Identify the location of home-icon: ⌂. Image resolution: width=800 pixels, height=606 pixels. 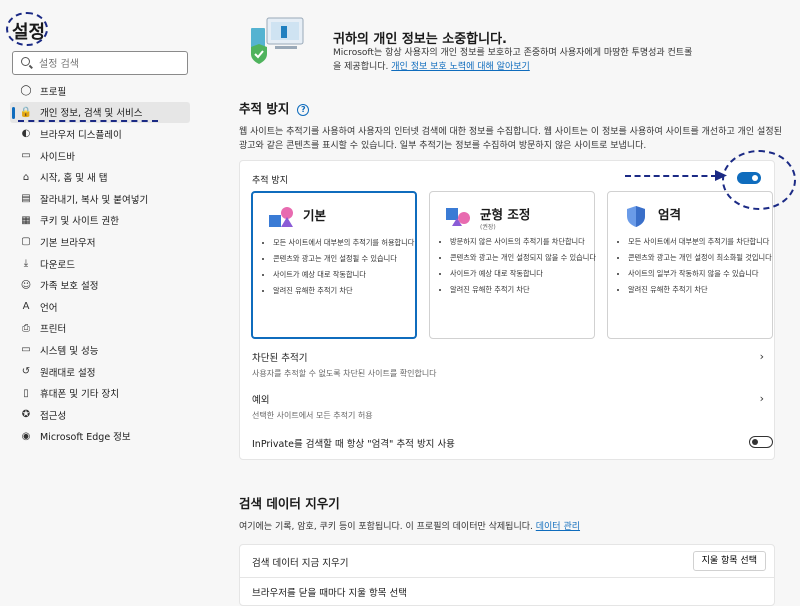
(26, 177).